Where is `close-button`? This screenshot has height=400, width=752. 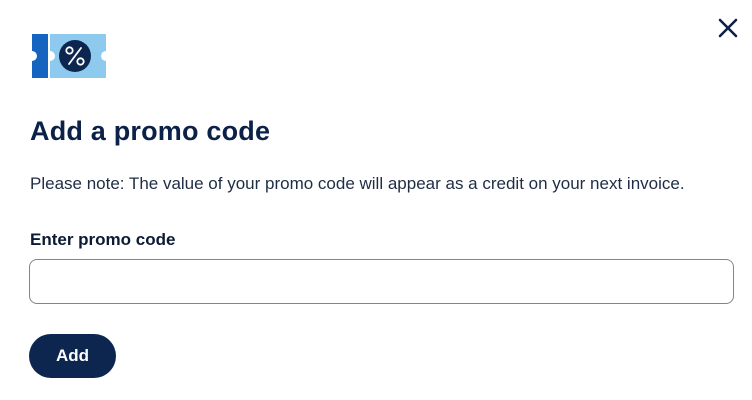
close-button is located at coordinates (728, 28).